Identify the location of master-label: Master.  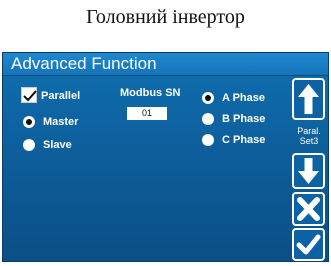
(61, 122).